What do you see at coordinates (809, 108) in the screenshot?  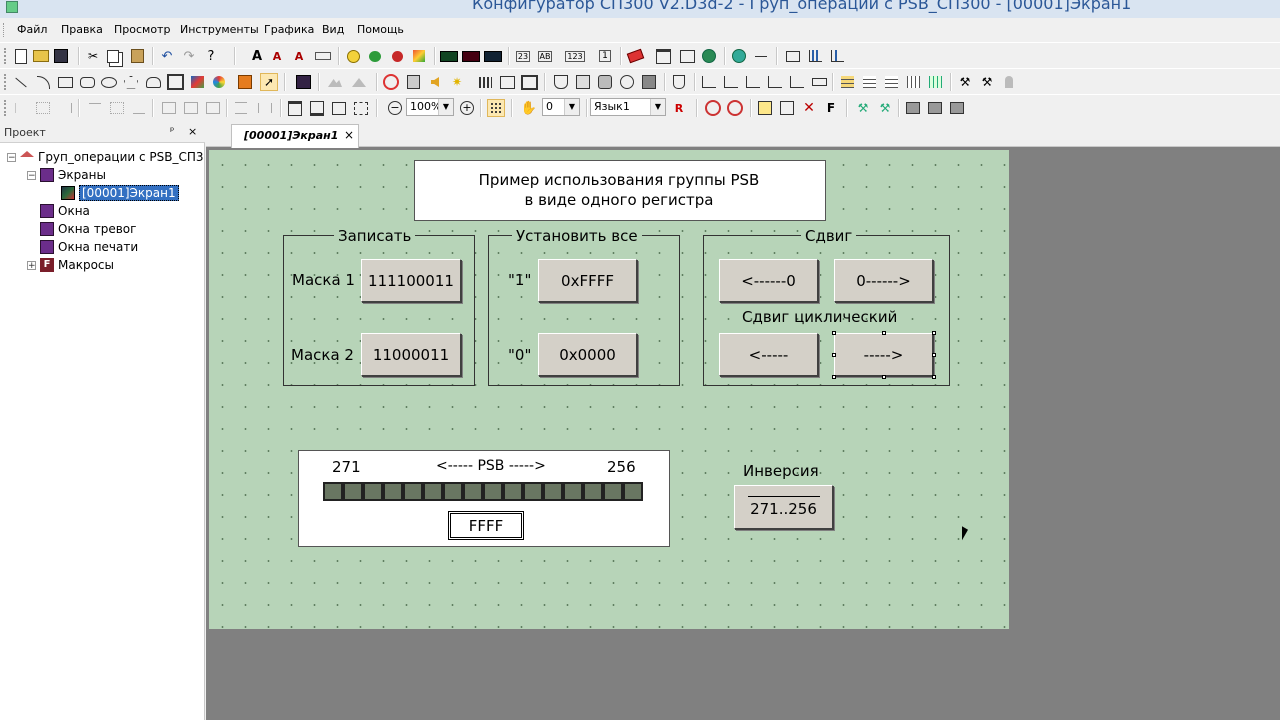 I see `stop-icon: ✕` at bounding box center [809, 108].